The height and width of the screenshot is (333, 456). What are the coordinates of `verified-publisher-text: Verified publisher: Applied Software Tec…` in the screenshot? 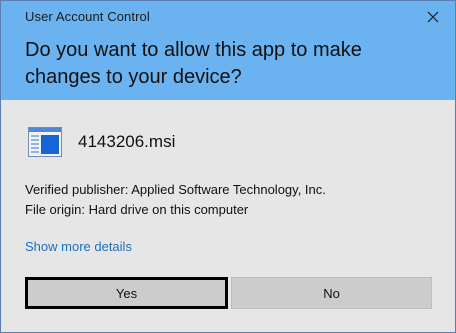 It's located at (175, 189).